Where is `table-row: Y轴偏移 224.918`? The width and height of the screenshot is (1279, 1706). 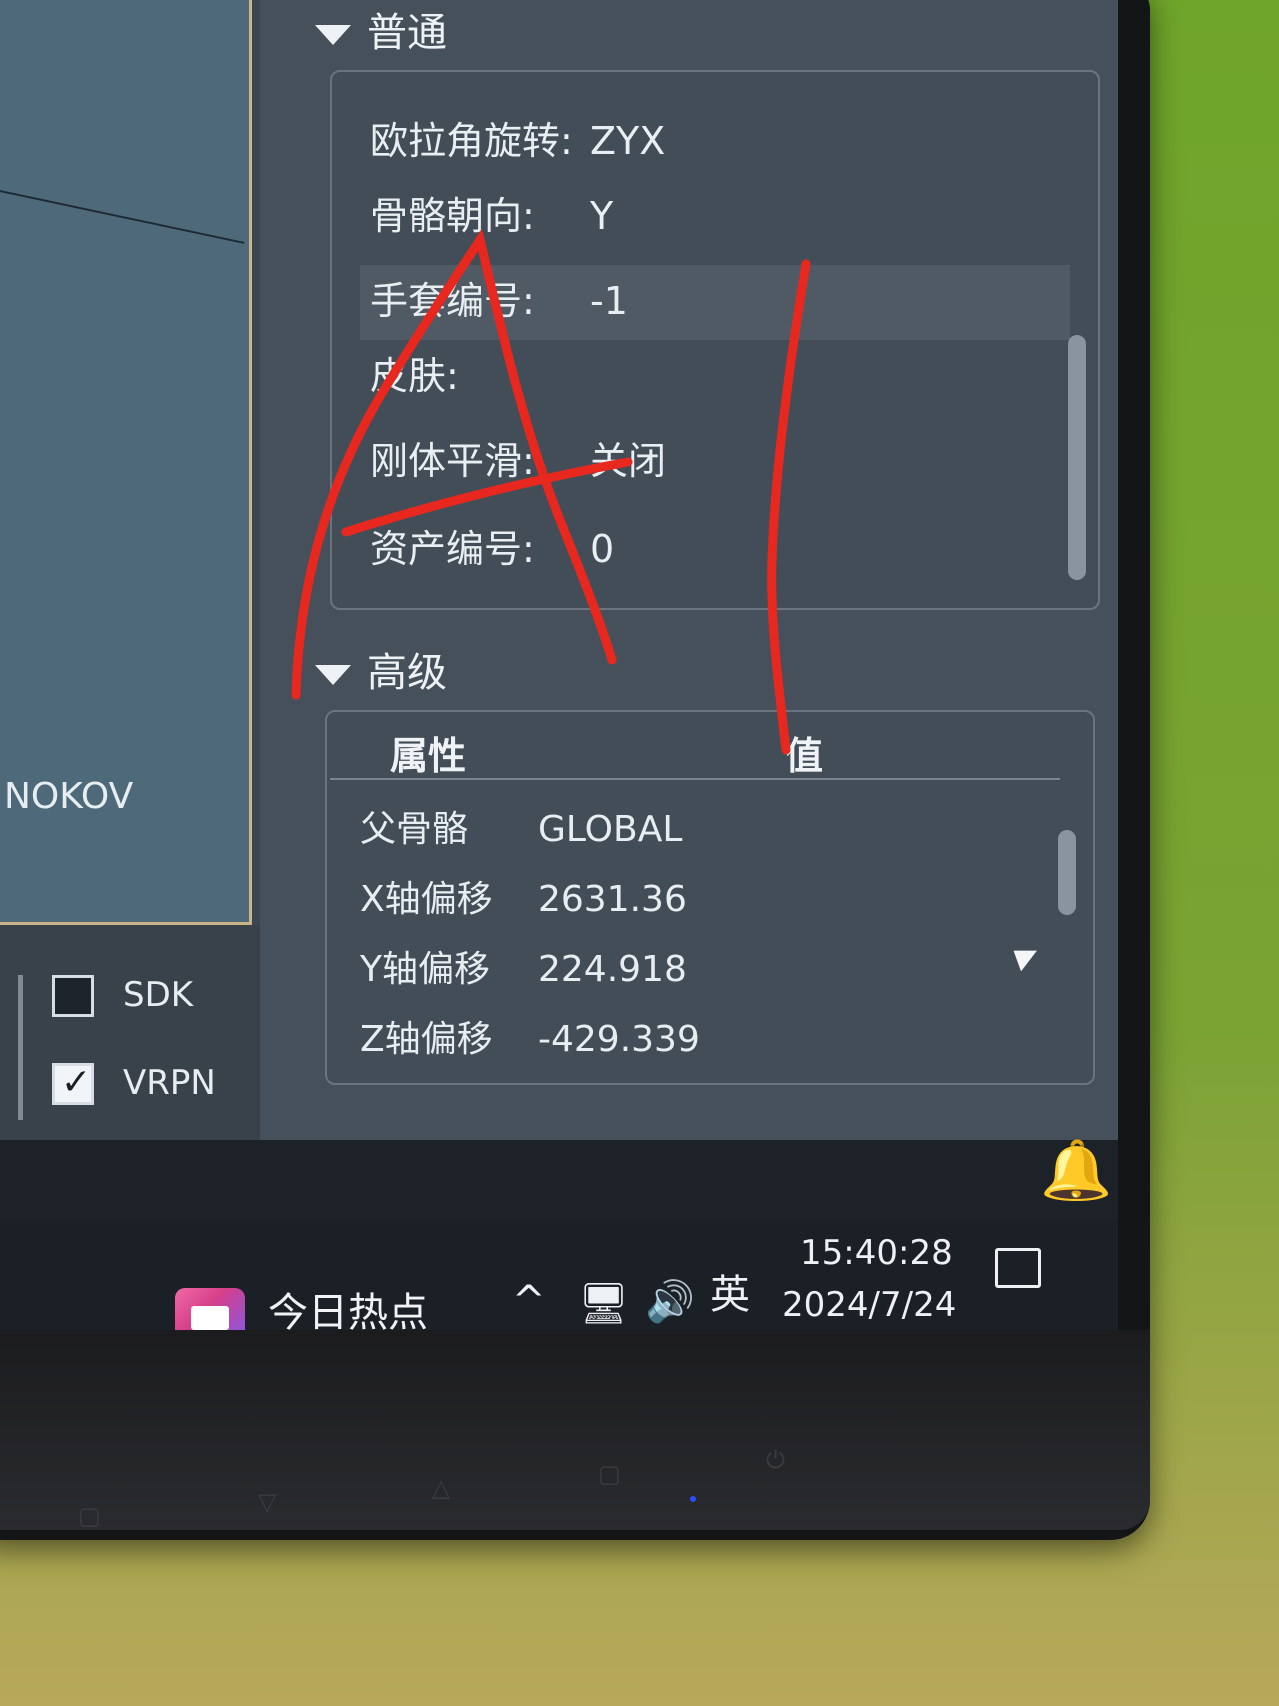
table-row: Y轴偏移 224.918 is located at coordinates (523, 966).